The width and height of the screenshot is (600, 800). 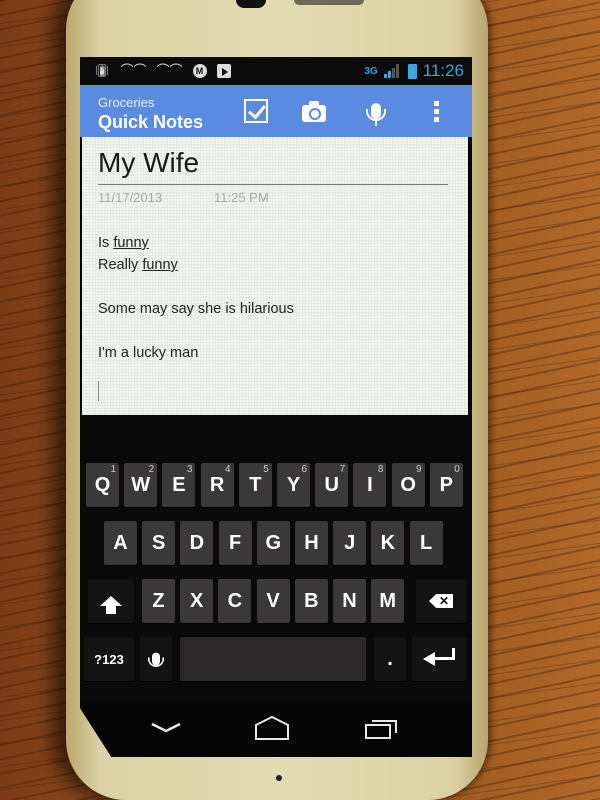 I want to click on key-t: T5, so click(x=255, y=485).